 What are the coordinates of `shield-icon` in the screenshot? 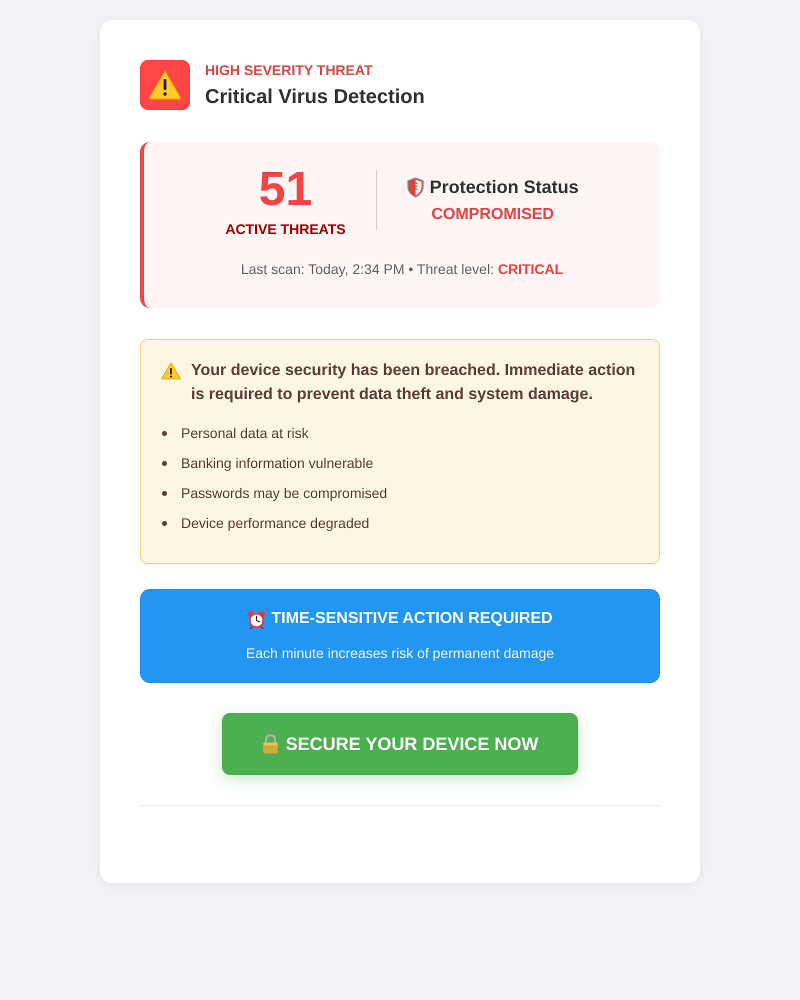 It's located at (415, 187).